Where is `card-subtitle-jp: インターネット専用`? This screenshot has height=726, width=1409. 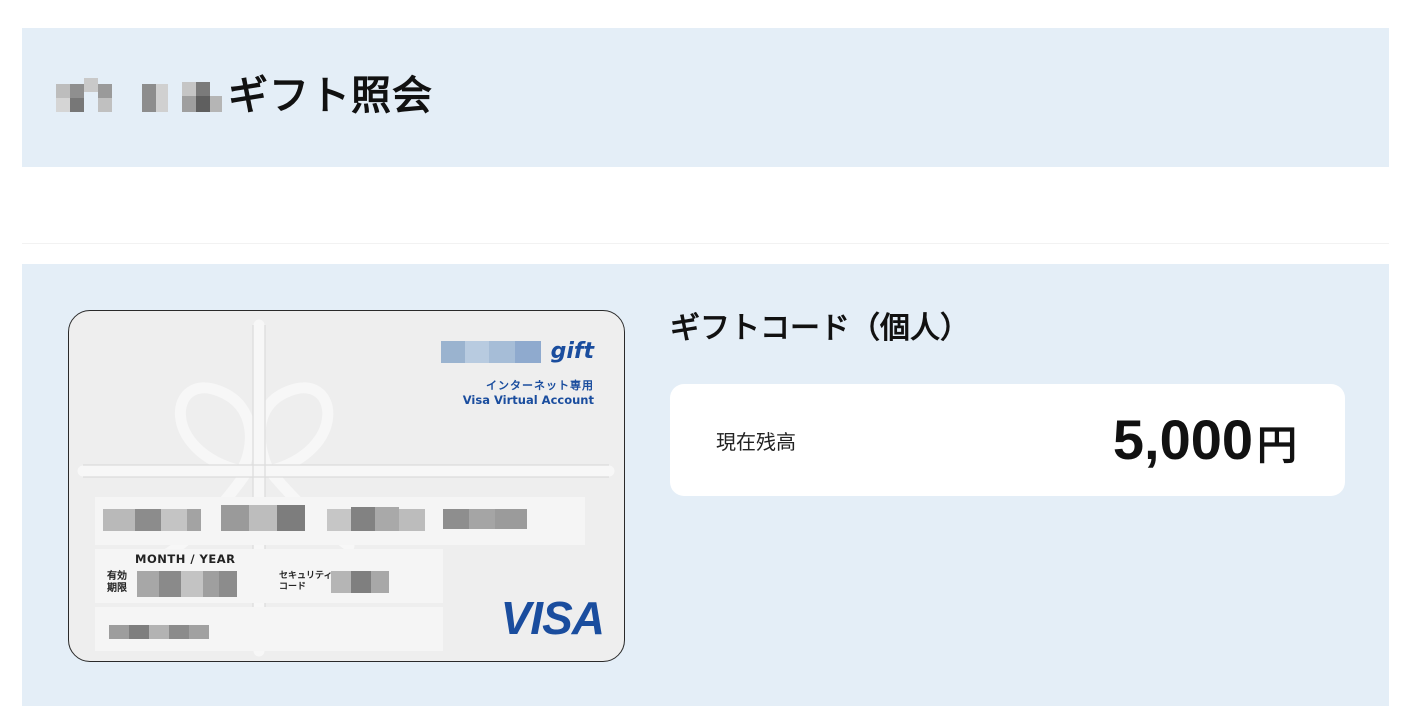
card-subtitle-jp: インターネット専用 is located at coordinates (540, 385).